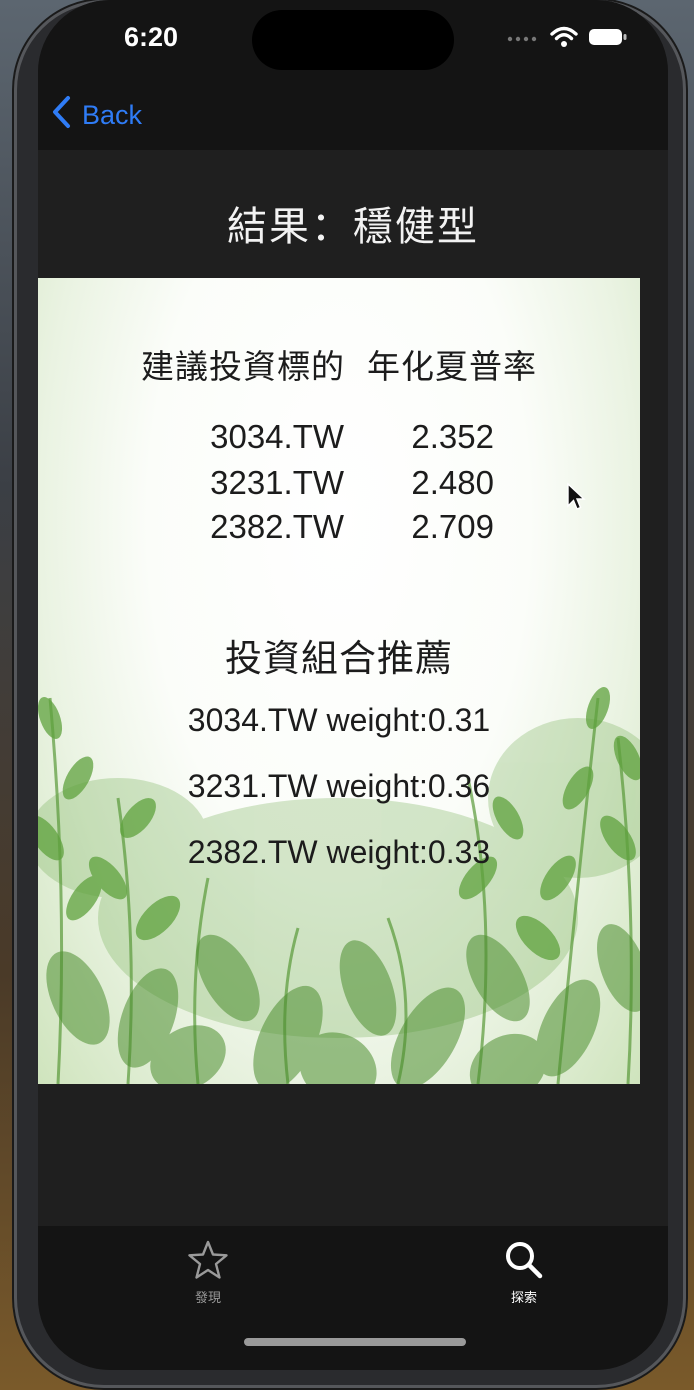  I want to click on stock-symbol: 3231.TW, so click(277, 482).